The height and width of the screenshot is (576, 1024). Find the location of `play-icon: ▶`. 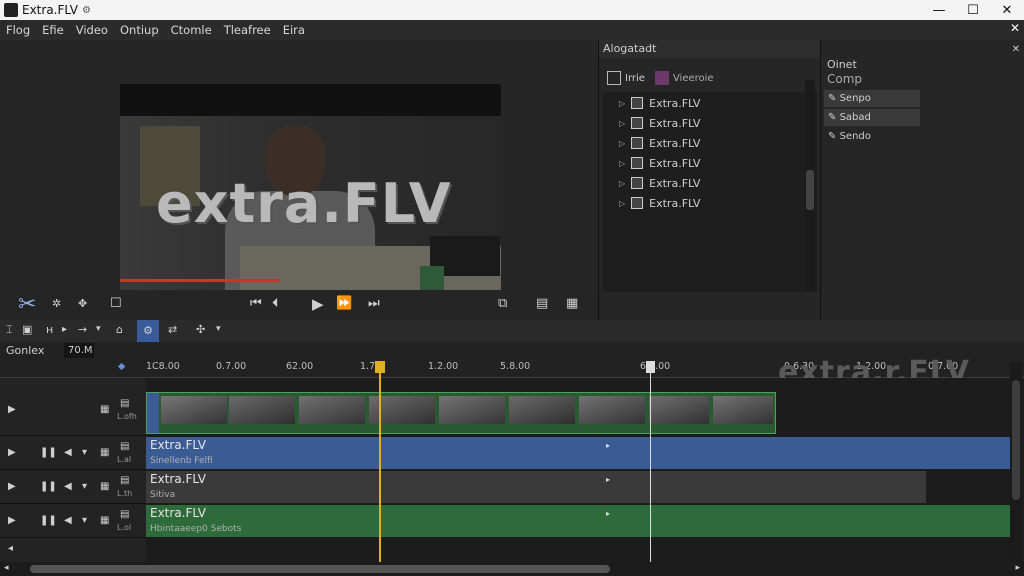

play-icon: ▶ is located at coordinates (318, 304).